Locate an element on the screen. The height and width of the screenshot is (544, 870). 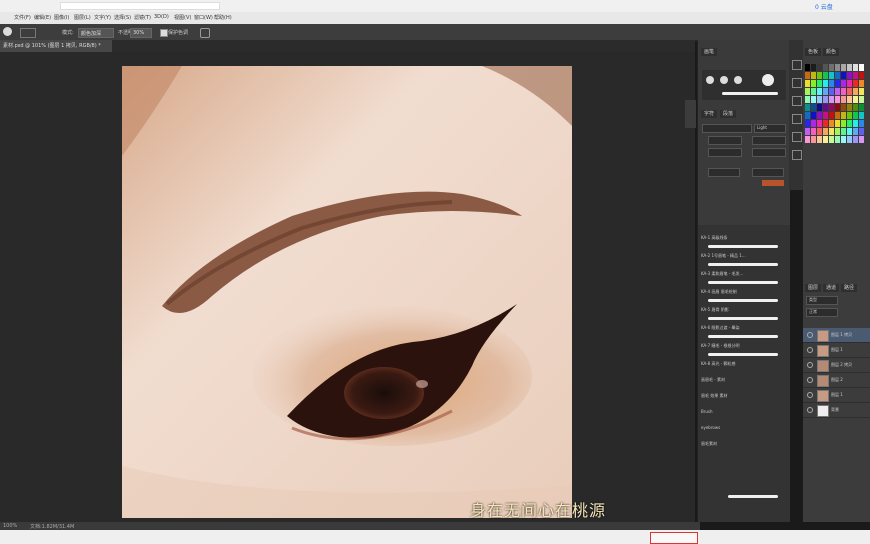
menu-item: 帮助(H) is located at coordinates (223, 17).